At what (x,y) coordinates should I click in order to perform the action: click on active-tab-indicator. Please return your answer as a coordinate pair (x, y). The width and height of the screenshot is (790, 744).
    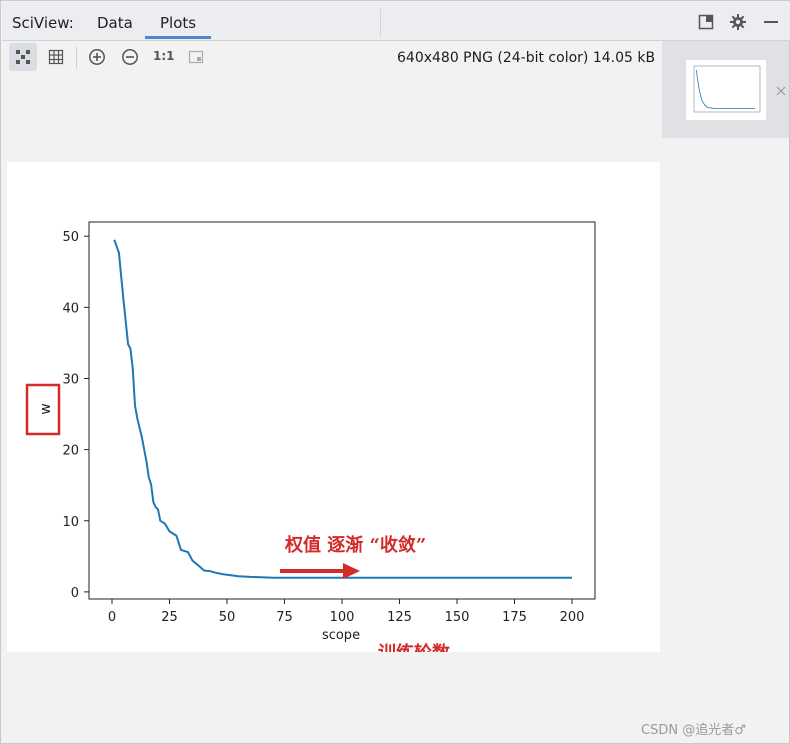
    Looking at the image, I should click on (178, 37).